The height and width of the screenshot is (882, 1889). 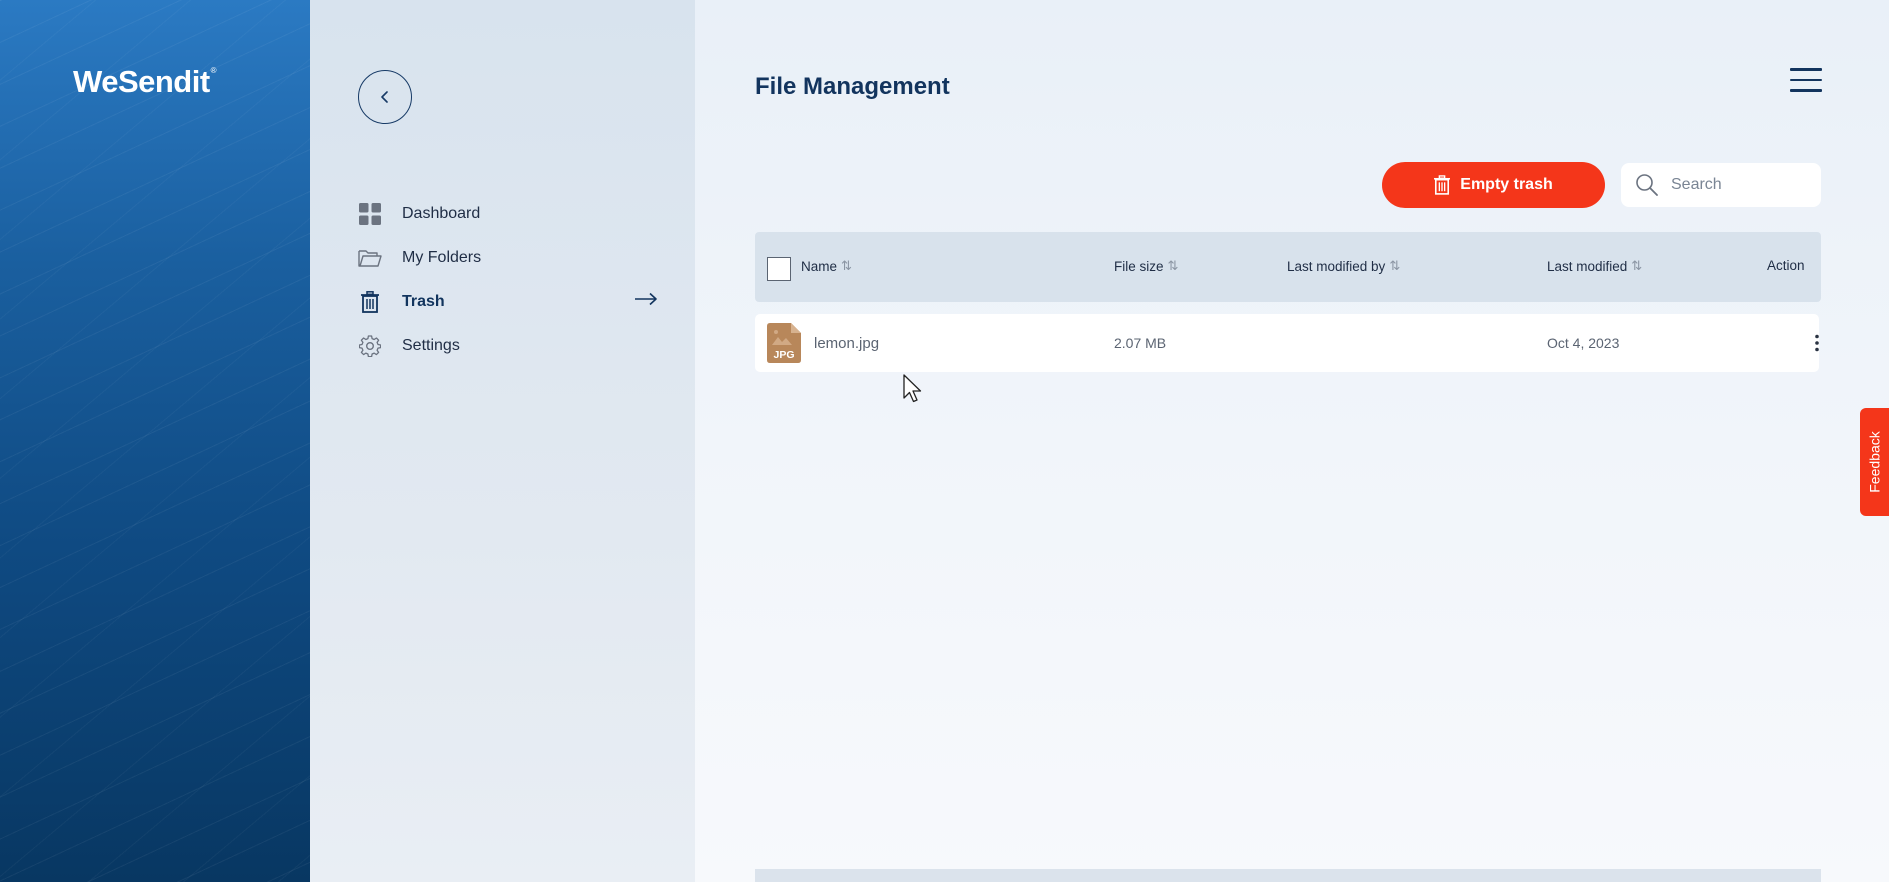 What do you see at coordinates (646, 299) in the screenshot?
I see `arrow-right-icon` at bounding box center [646, 299].